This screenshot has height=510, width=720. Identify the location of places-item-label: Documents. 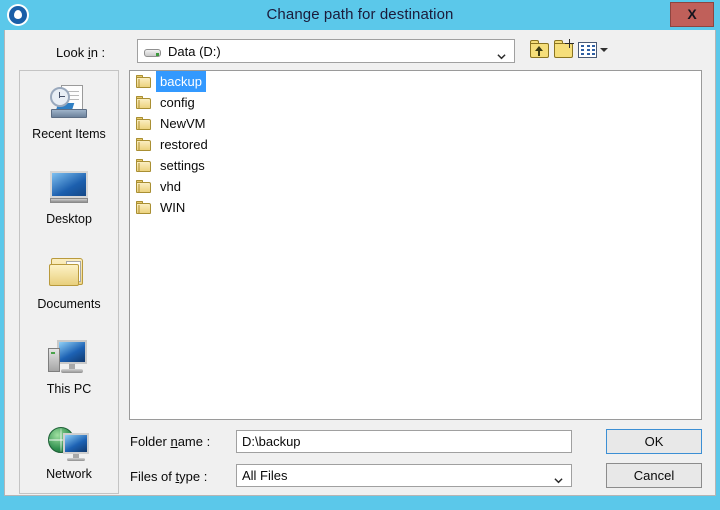
(69, 304).